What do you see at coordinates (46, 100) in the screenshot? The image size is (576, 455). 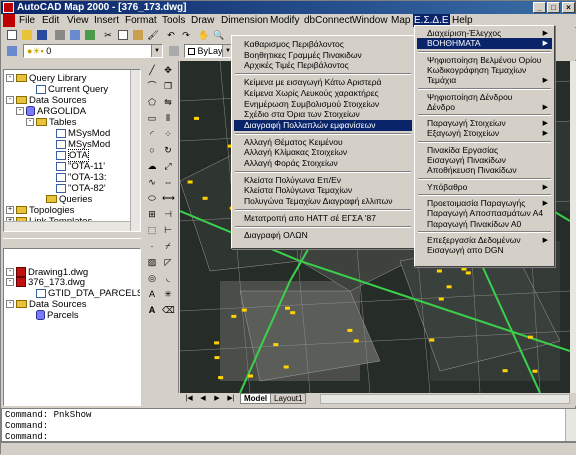 I see `workspace-tree-node: - Data Sources` at bounding box center [46, 100].